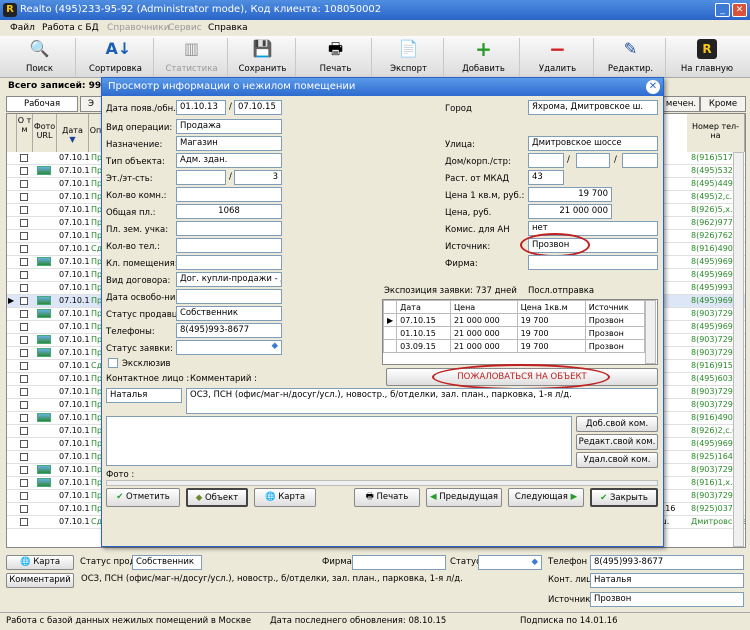 This screenshot has height=630, width=750. What do you see at coordinates (229, 279) in the screenshot?
I see `contract-field: Дог. купли-продажи - До` at bounding box center [229, 279].